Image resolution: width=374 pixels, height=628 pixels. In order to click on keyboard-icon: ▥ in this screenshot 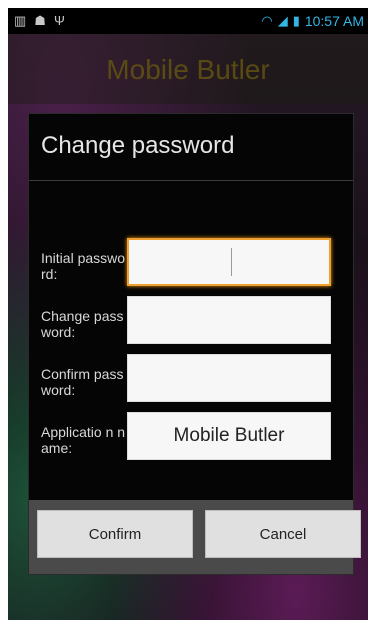, I will do `click(20, 20)`.